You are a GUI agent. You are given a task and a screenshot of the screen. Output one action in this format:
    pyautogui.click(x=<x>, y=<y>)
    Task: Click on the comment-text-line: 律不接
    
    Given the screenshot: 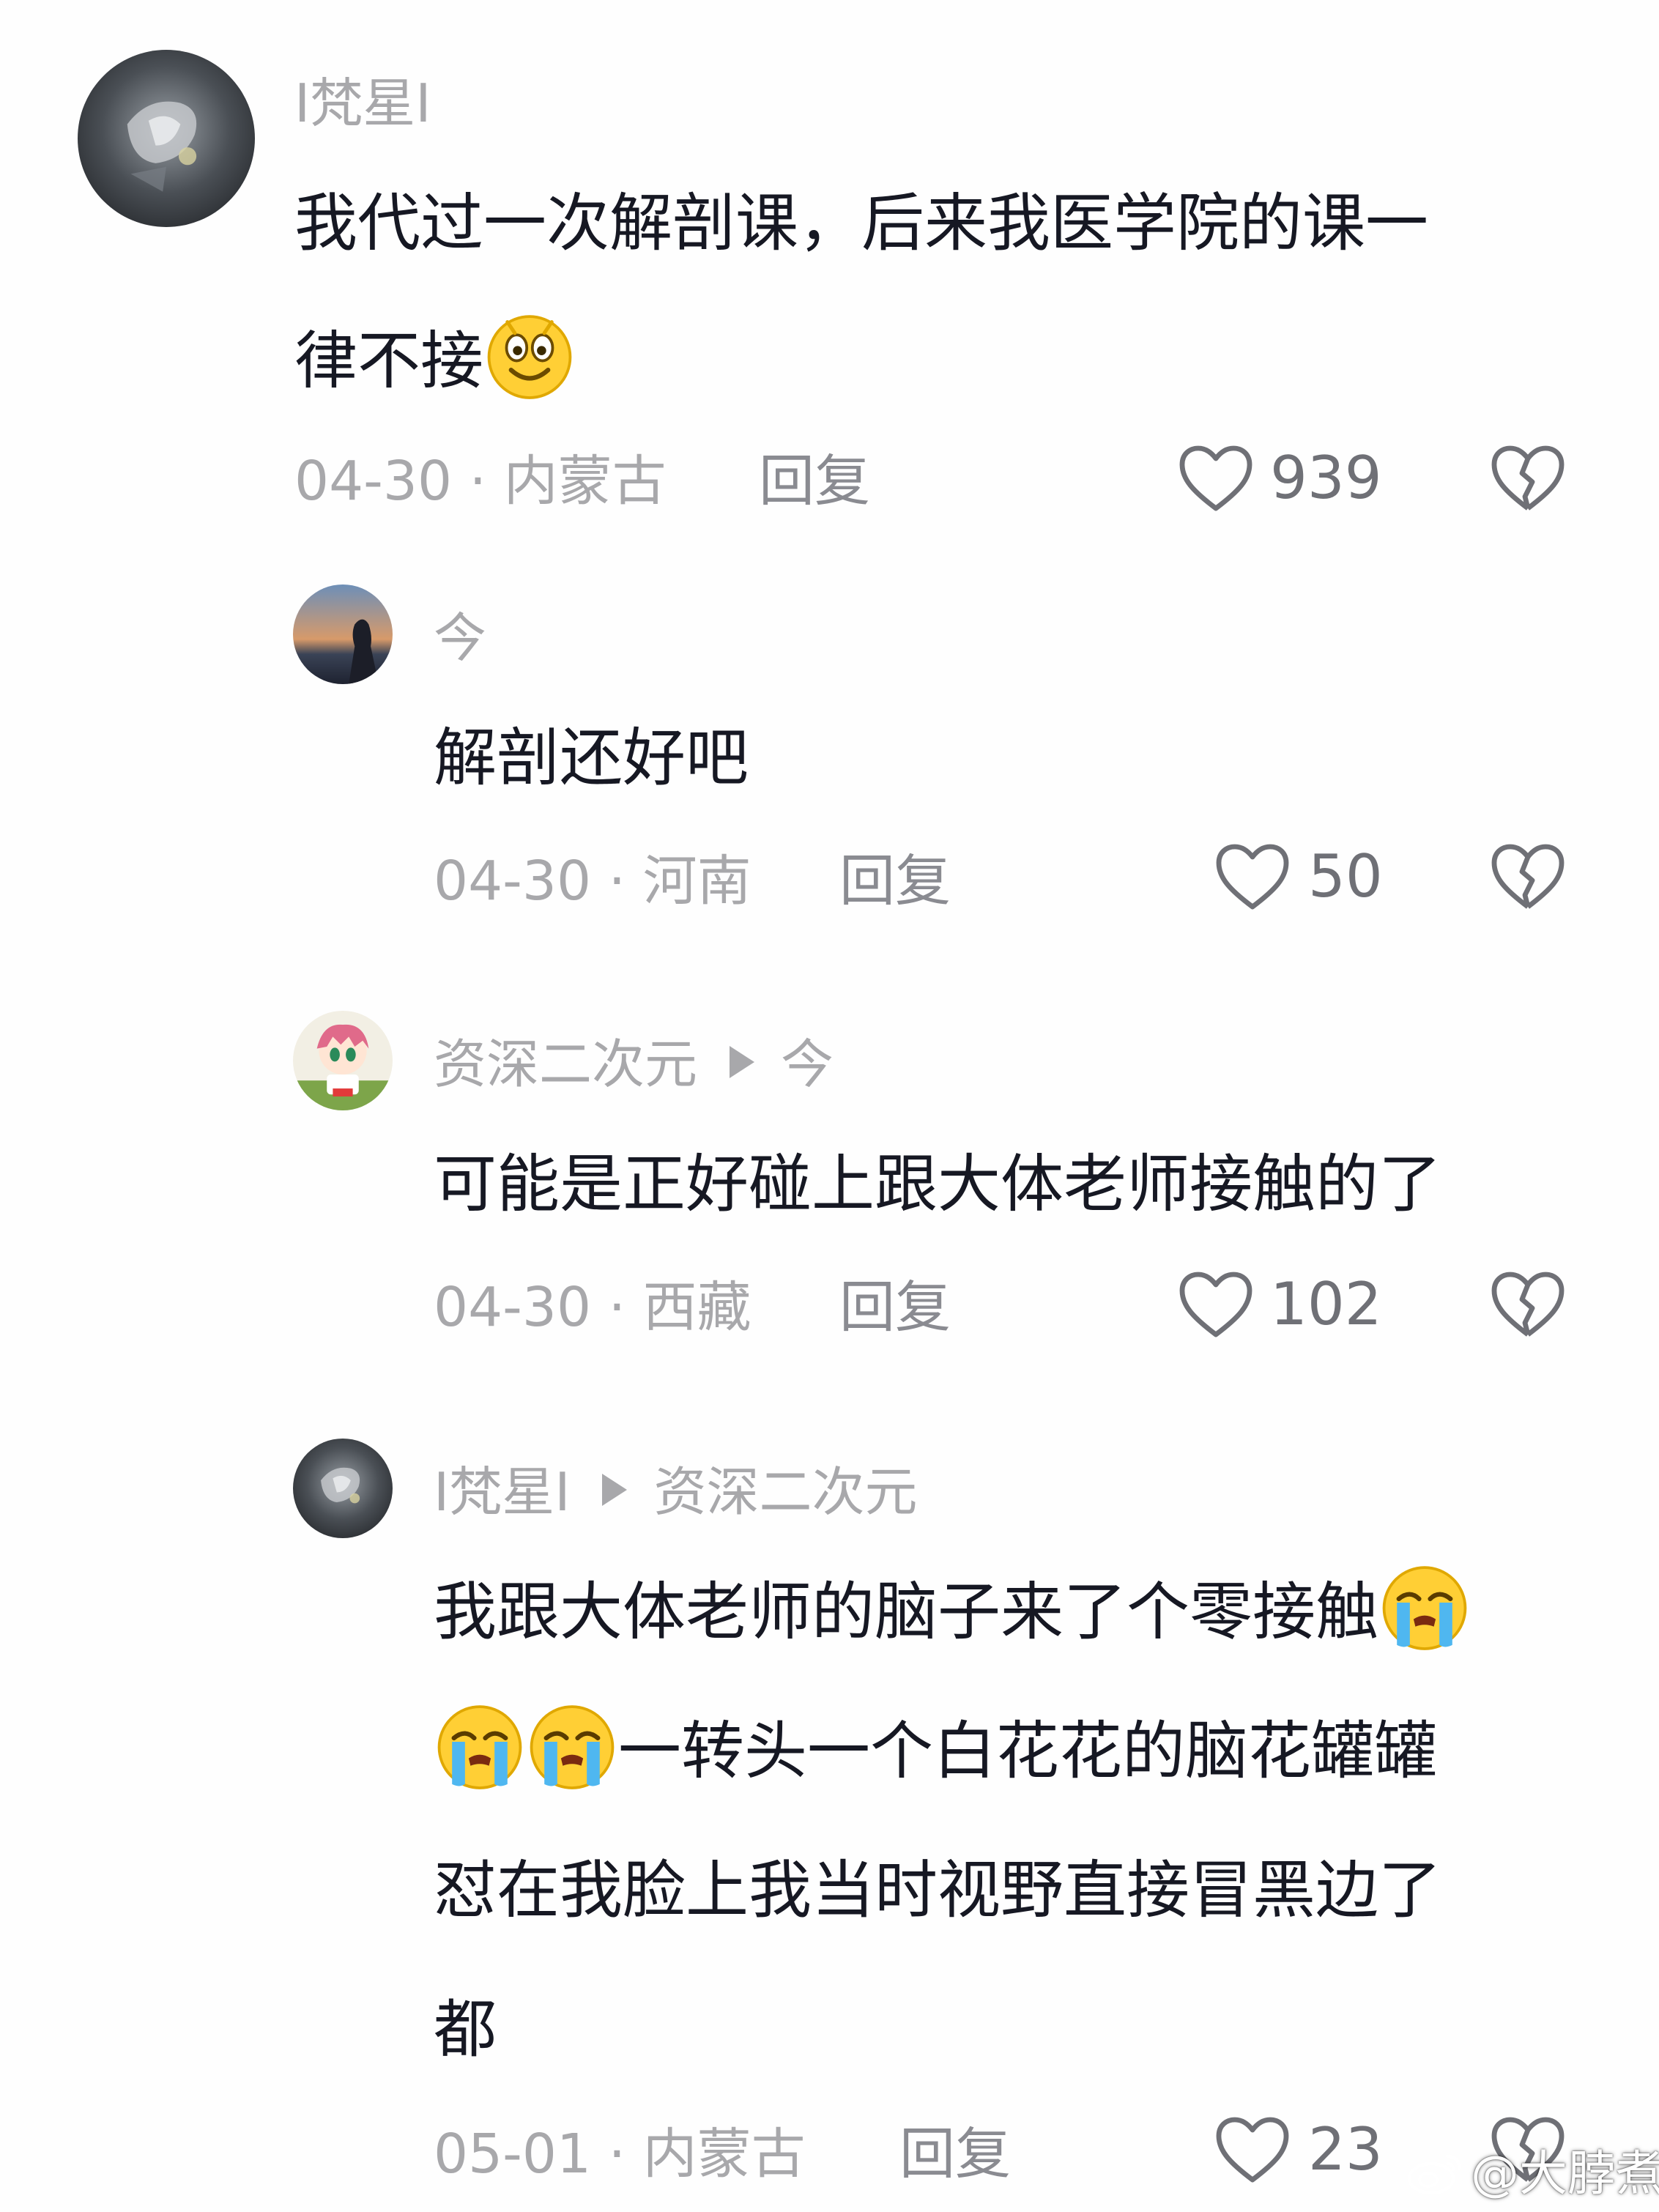 What is the action you would take?
    pyautogui.click(x=388, y=361)
    